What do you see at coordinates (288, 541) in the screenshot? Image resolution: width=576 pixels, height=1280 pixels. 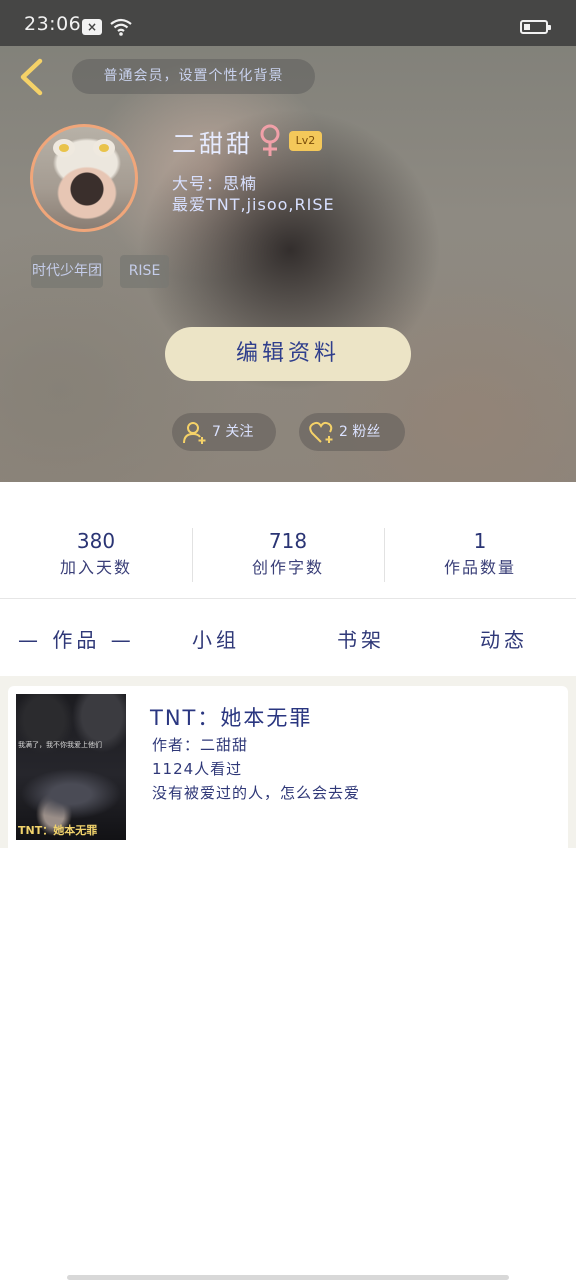 I see `stat-value: 718` at bounding box center [288, 541].